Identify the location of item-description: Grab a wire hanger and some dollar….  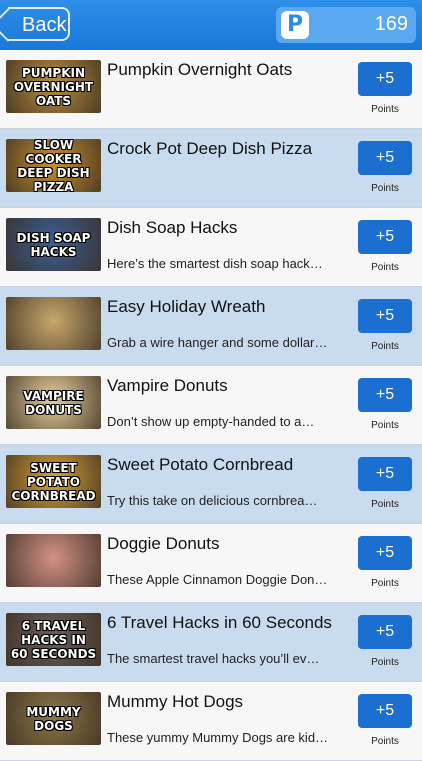
(217, 342).